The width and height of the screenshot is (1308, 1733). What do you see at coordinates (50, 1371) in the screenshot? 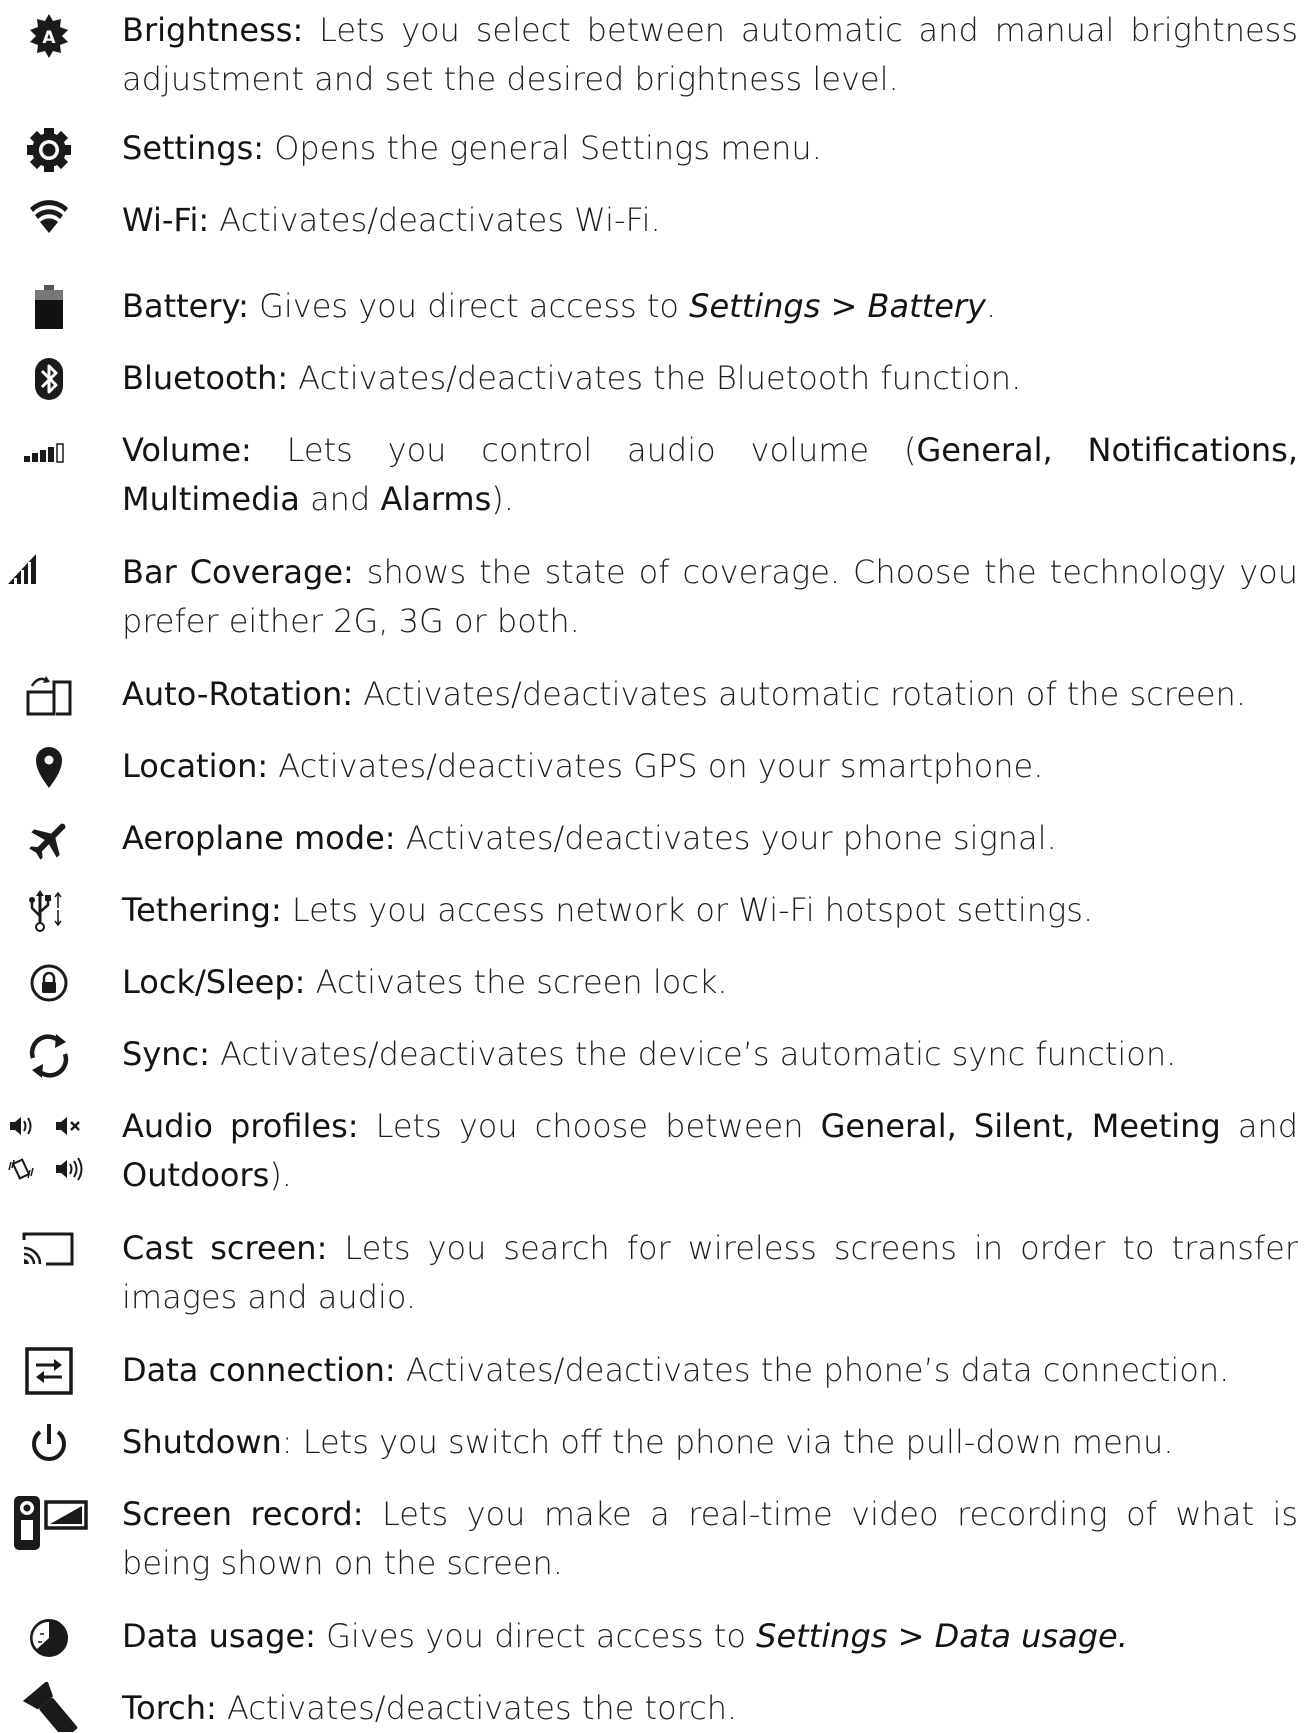
I see `data-connection-icon` at bounding box center [50, 1371].